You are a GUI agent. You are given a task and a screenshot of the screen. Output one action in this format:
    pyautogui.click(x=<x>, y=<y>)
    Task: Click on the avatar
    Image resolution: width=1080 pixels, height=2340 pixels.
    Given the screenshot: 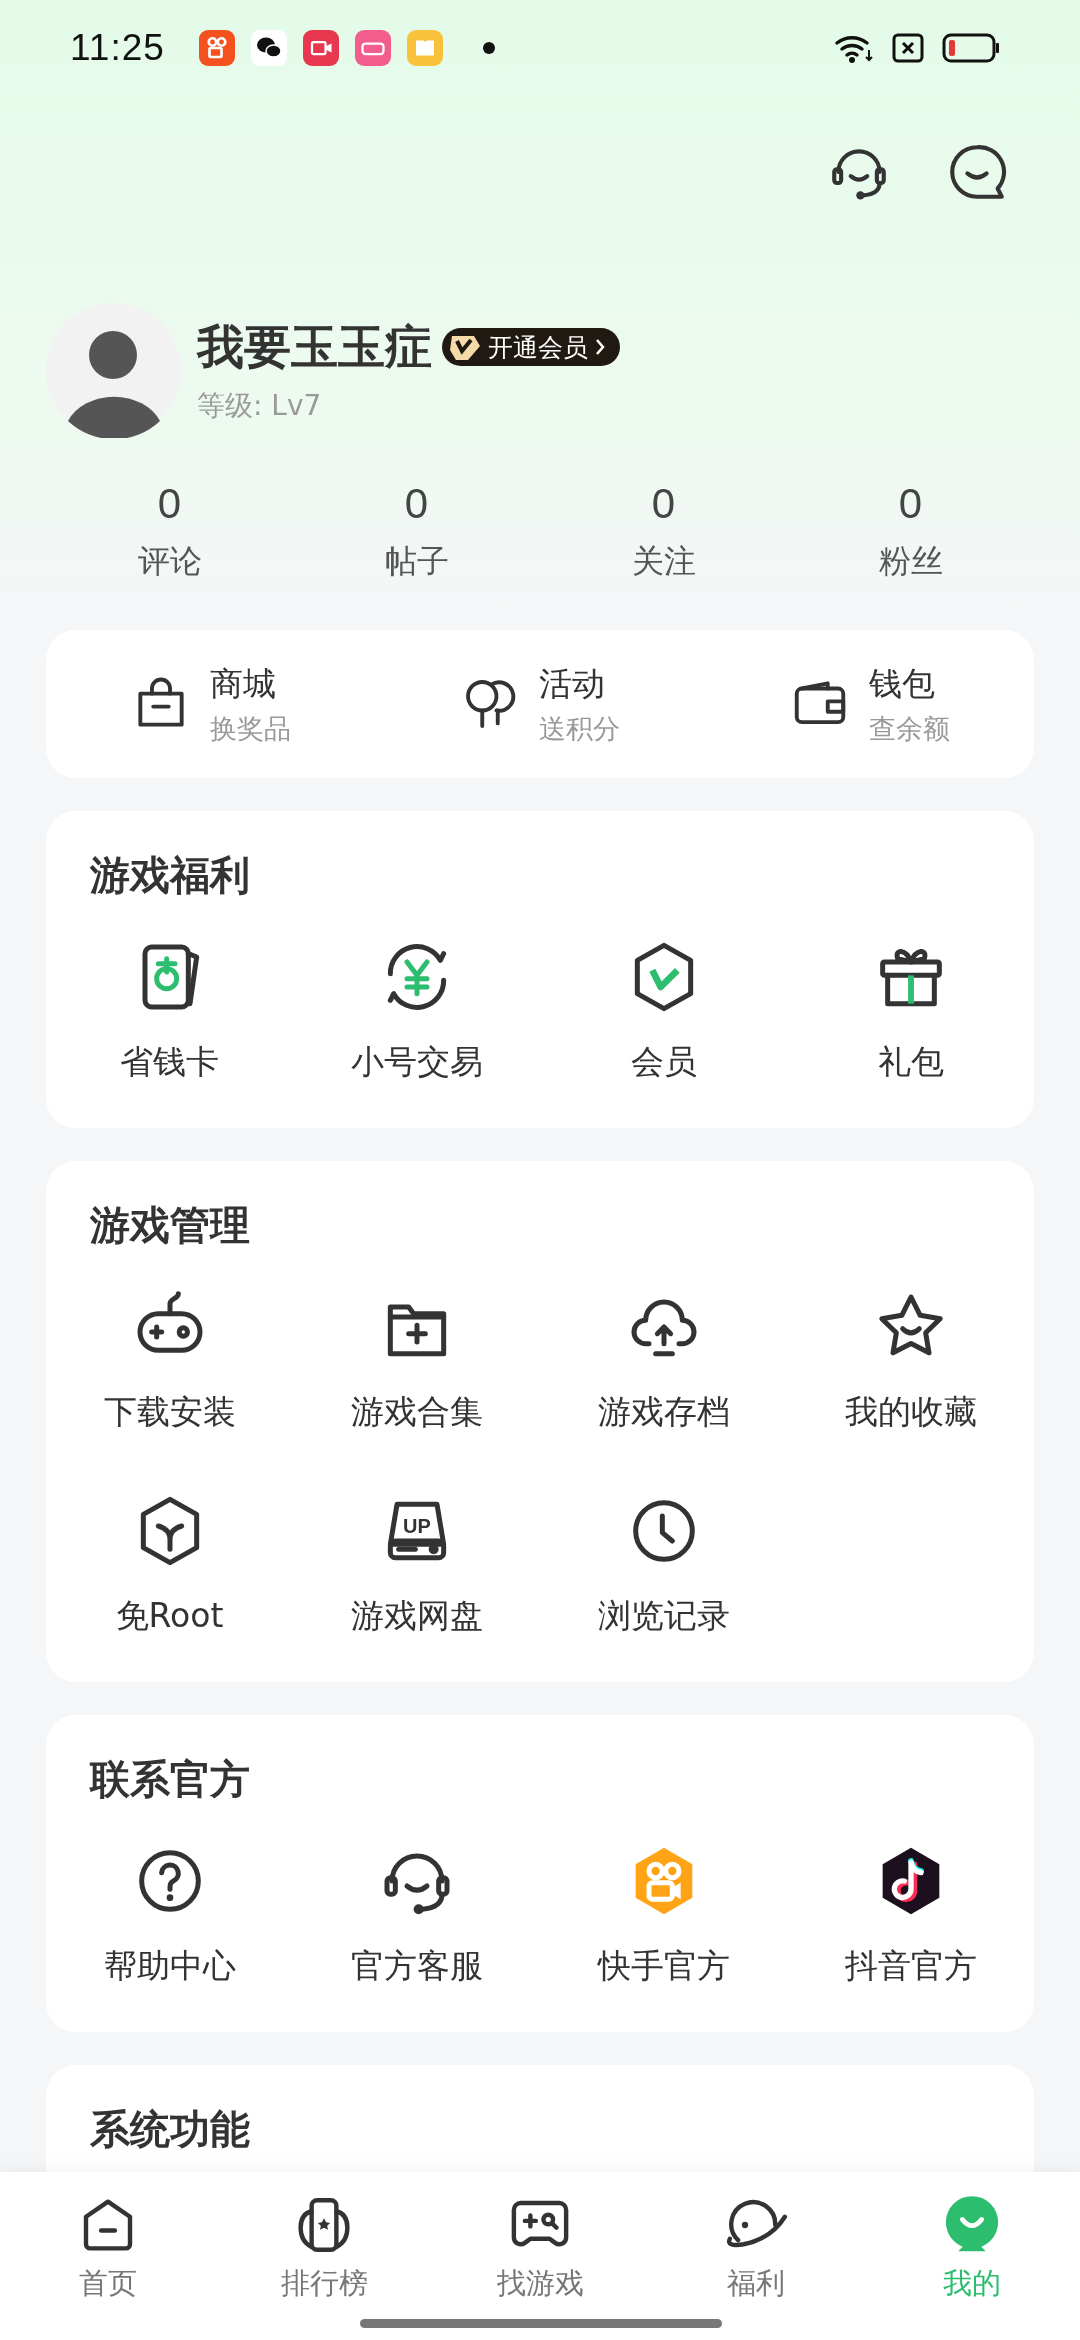 What is the action you would take?
    pyautogui.click(x=113, y=370)
    